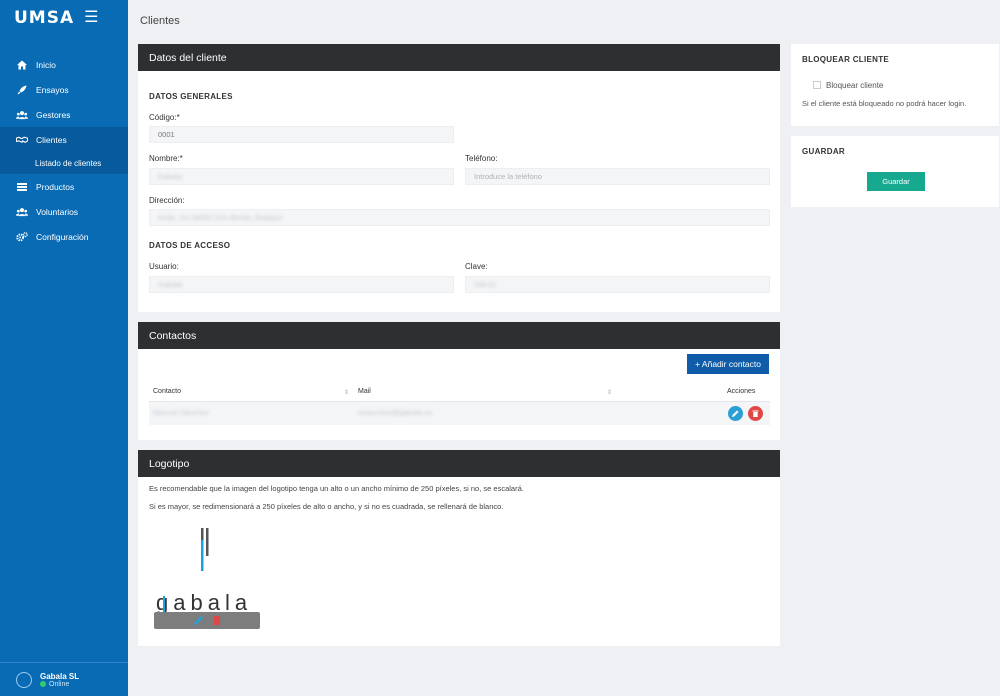 This screenshot has width=1000, height=696. I want to click on block-panel-title: BLOQUEAR CLIENTE, so click(846, 59).